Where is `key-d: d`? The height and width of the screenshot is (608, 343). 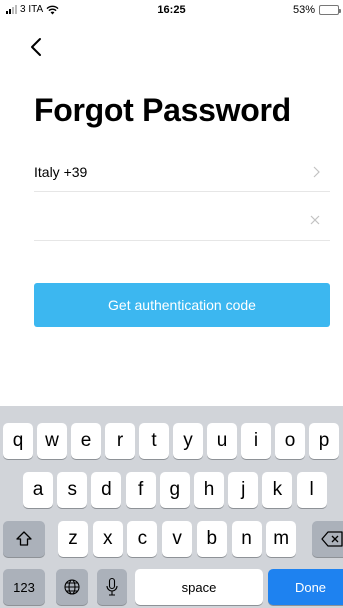
key-d: d is located at coordinates (106, 490).